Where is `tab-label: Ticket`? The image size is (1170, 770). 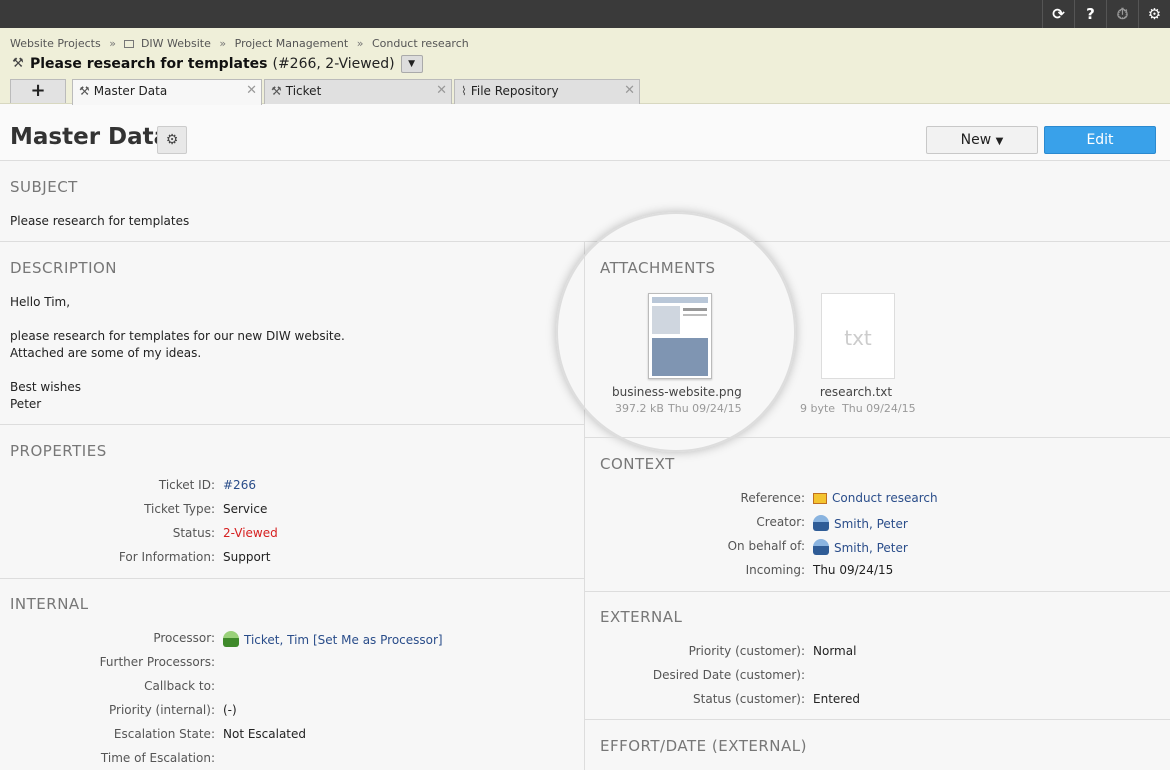
tab-label: Ticket is located at coordinates (303, 91).